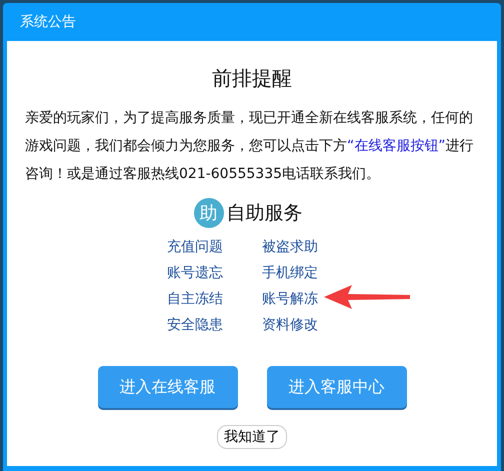 The image size is (504, 471). What do you see at coordinates (195, 299) in the screenshot?
I see `service-link: 自主冻结` at bounding box center [195, 299].